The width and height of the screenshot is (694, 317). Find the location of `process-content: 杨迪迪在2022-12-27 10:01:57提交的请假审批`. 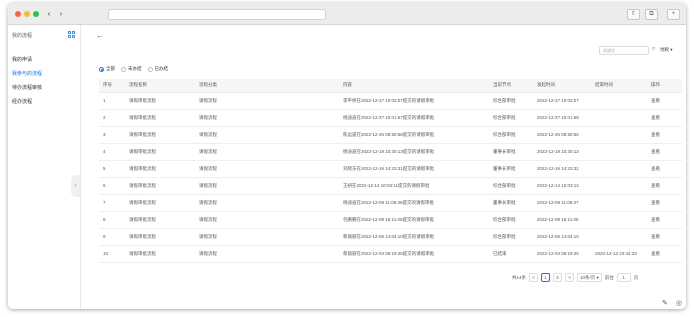

process-content: 杨迪迪在2022-12-27 10:01:57提交的请假审批 is located at coordinates (414, 118).